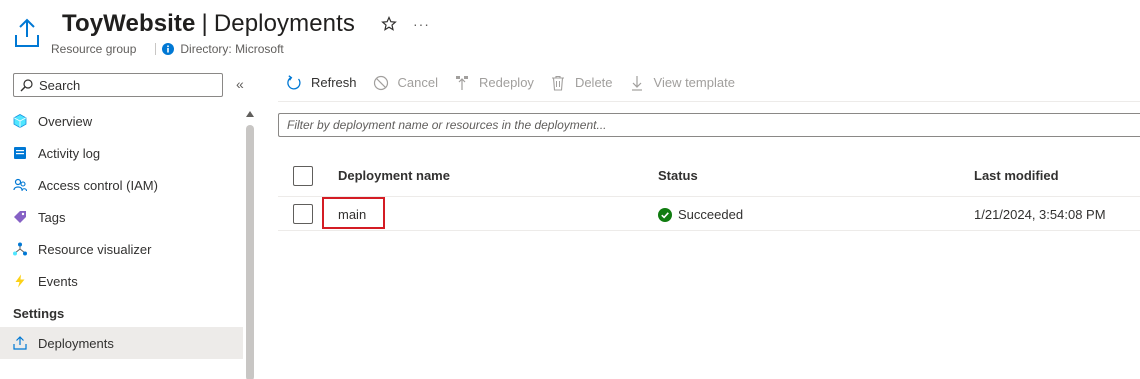 Image resolution: width=1140 pixels, height=379 pixels. What do you see at coordinates (76, 343) in the screenshot?
I see `sidebar-item-label: Deployments` at bounding box center [76, 343].